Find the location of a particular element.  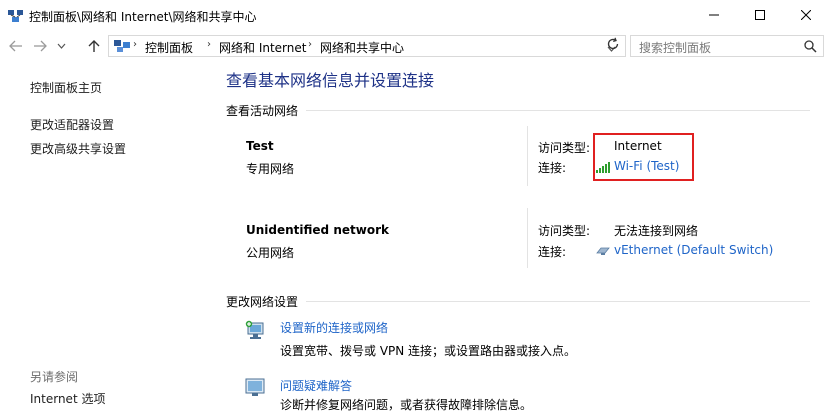

recent-locations-button is located at coordinates (61, 46).